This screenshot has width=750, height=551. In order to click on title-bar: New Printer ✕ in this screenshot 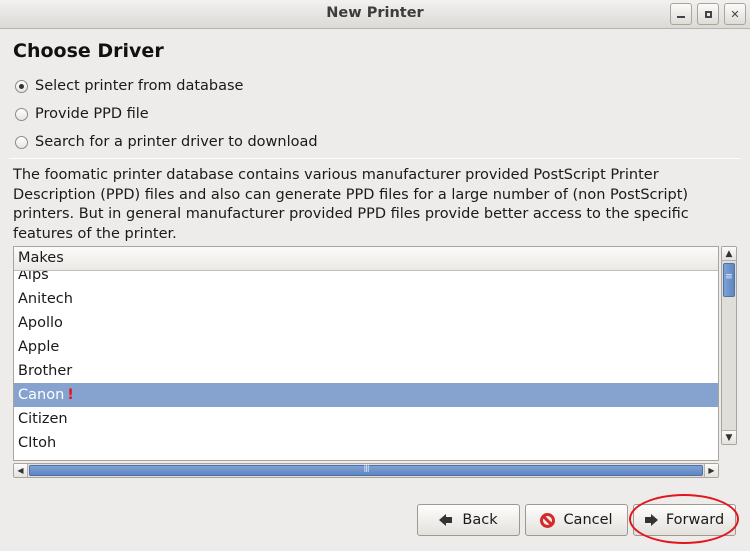, I will do `click(375, 14)`.